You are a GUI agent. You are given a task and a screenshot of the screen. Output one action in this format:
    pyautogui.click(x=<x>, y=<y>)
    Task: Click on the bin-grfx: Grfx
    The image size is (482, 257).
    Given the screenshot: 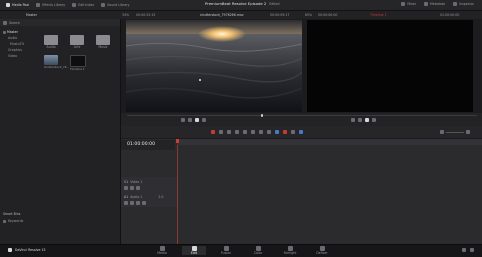 What is the action you would take?
    pyautogui.click(x=77, y=42)
    